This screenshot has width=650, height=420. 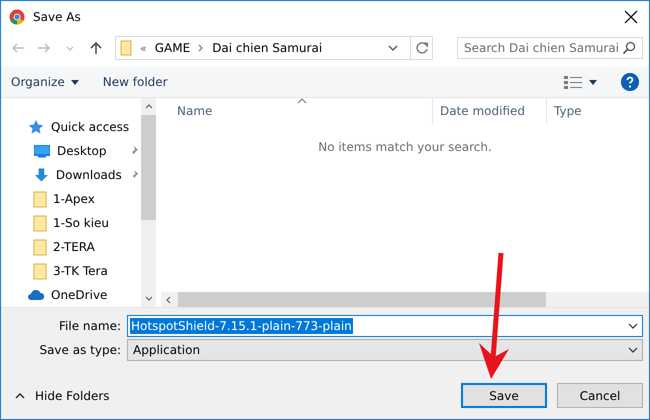 What do you see at coordinates (71, 271) in the screenshot?
I see `nav-item: 3-TK Tera` at bounding box center [71, 271].